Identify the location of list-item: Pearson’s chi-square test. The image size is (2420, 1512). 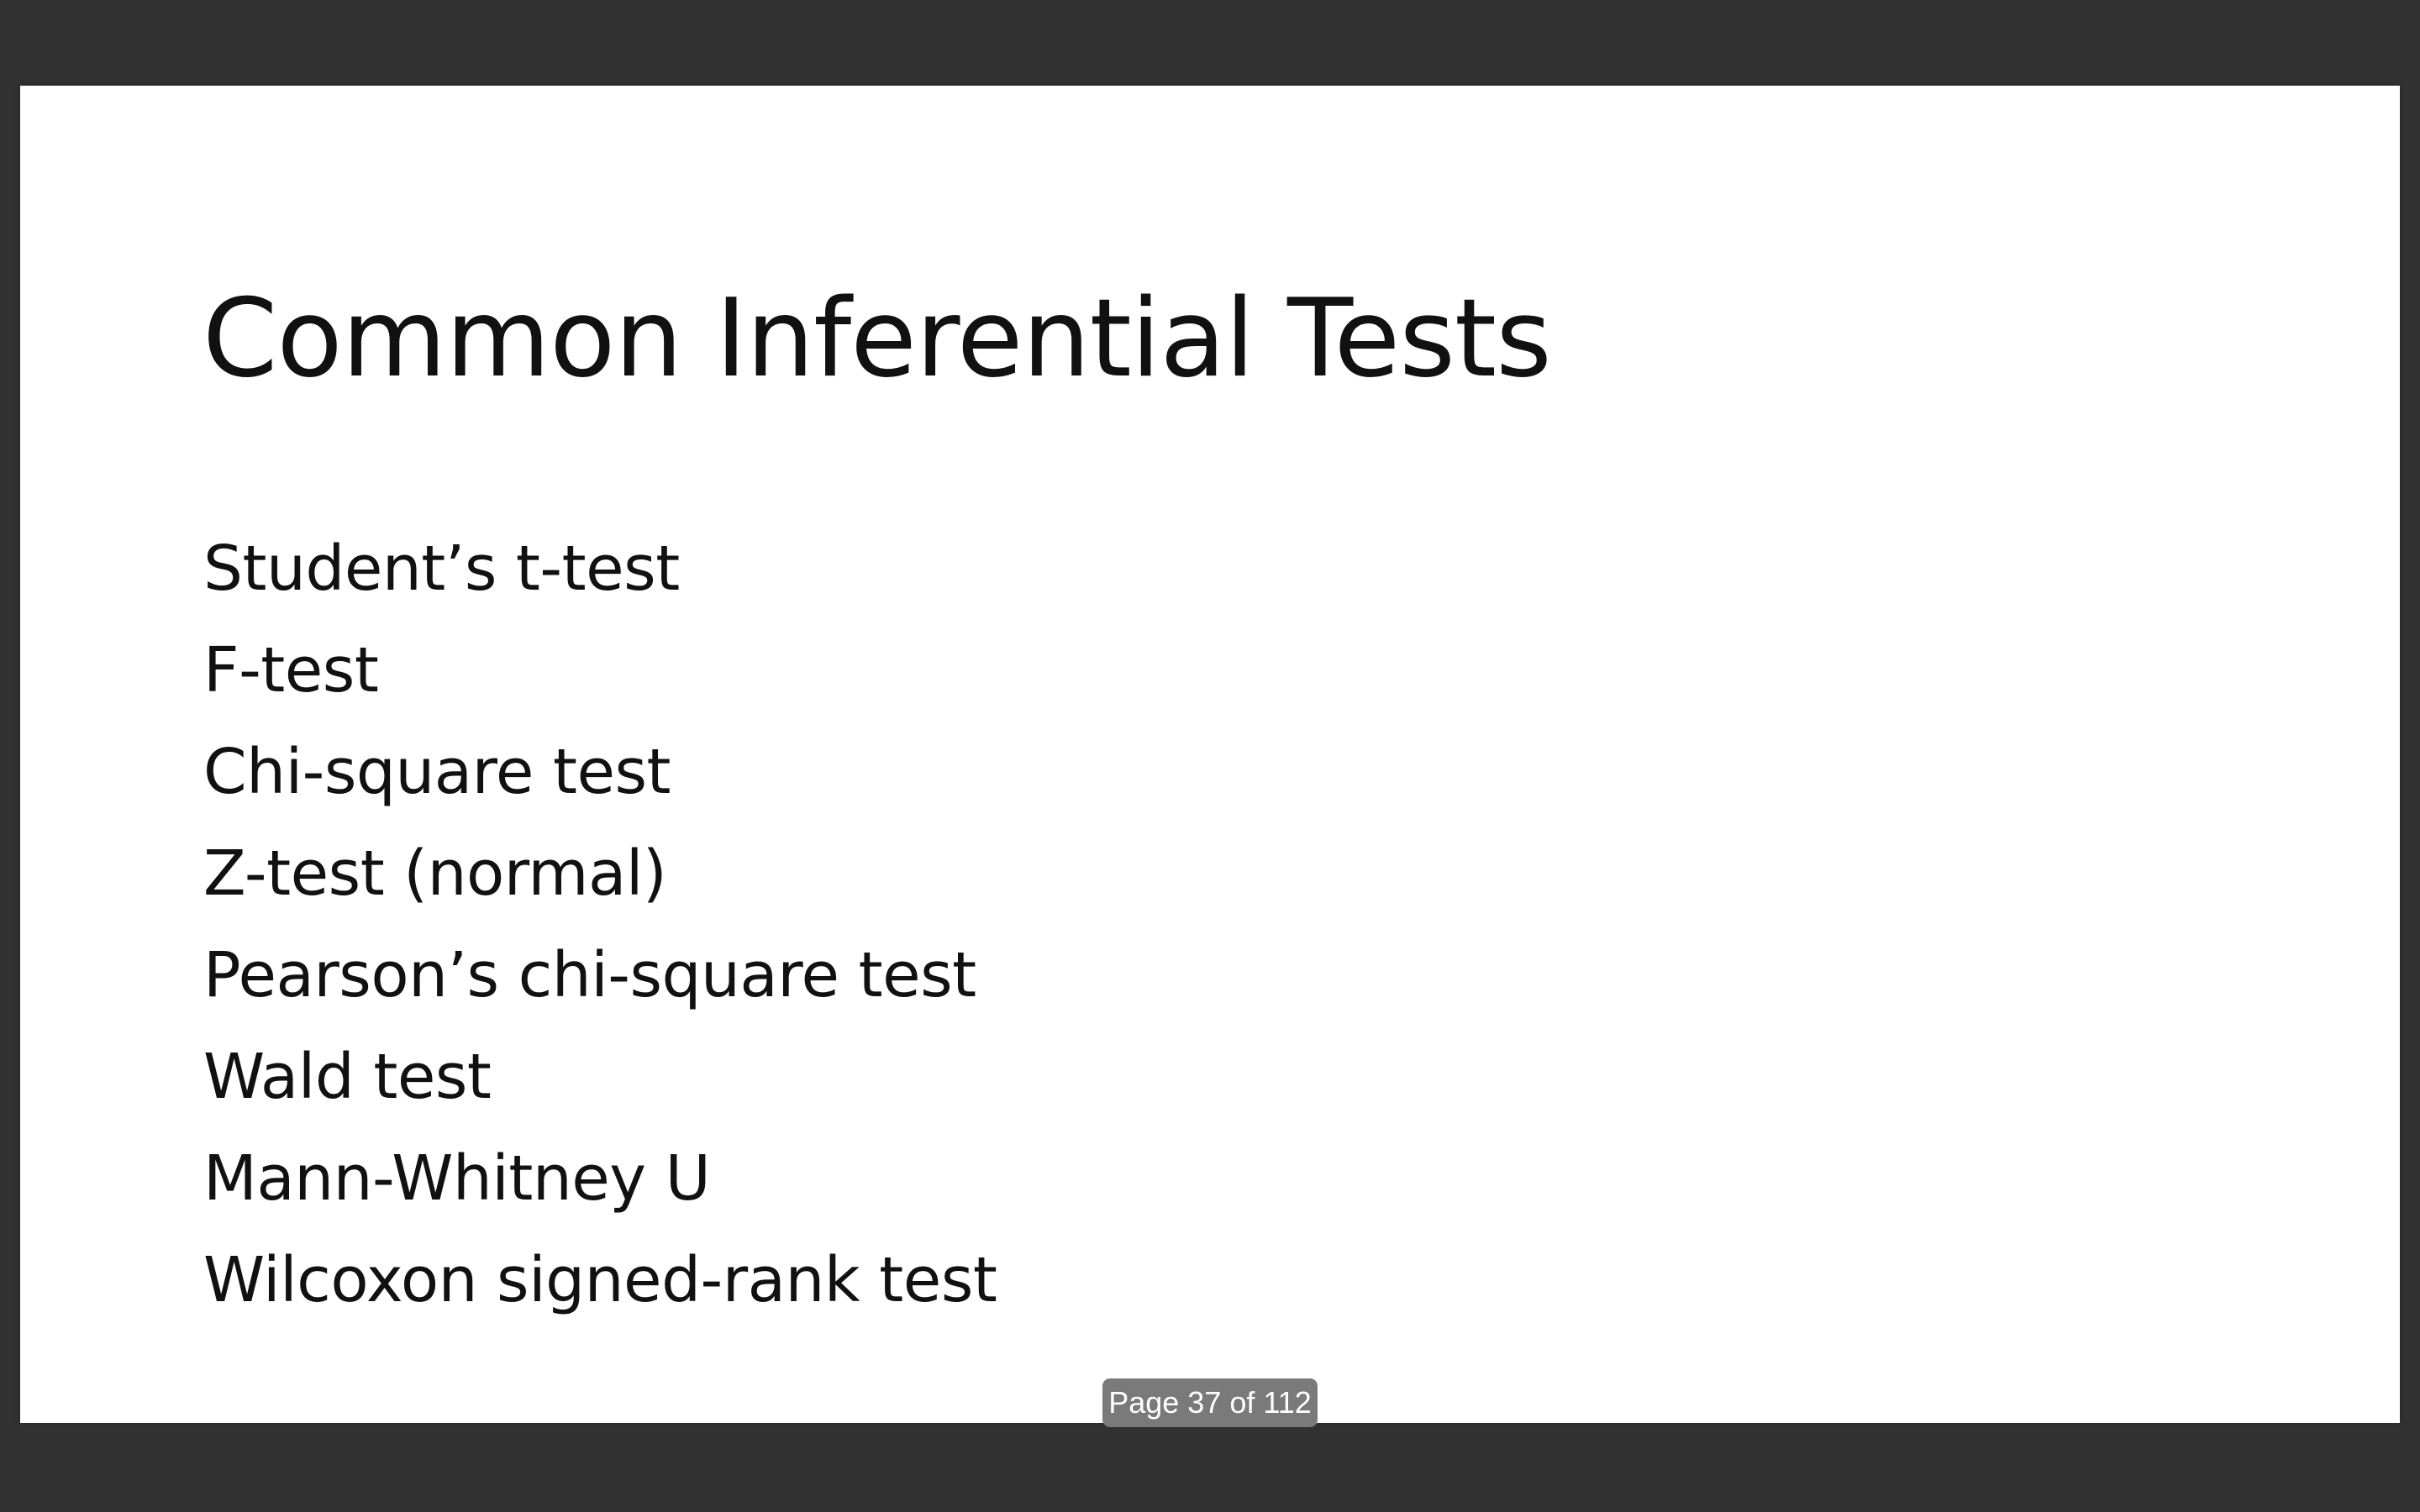
(589, 975).